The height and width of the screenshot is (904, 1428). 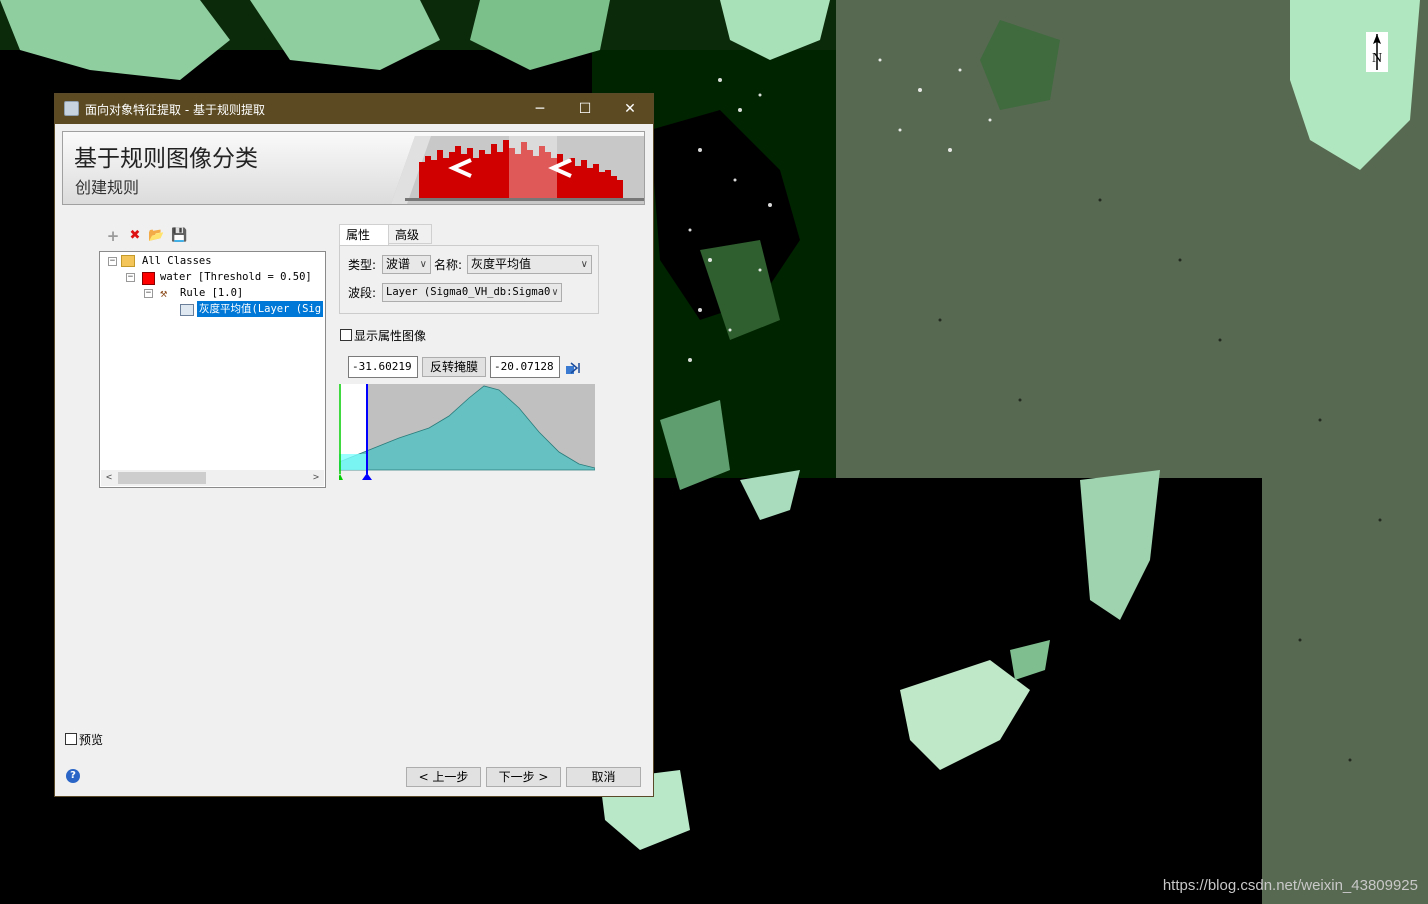 What do you see at coordinates (467, 432) in the screenshot?
I see `attribute-histogram` at bounding box center [467, 432].